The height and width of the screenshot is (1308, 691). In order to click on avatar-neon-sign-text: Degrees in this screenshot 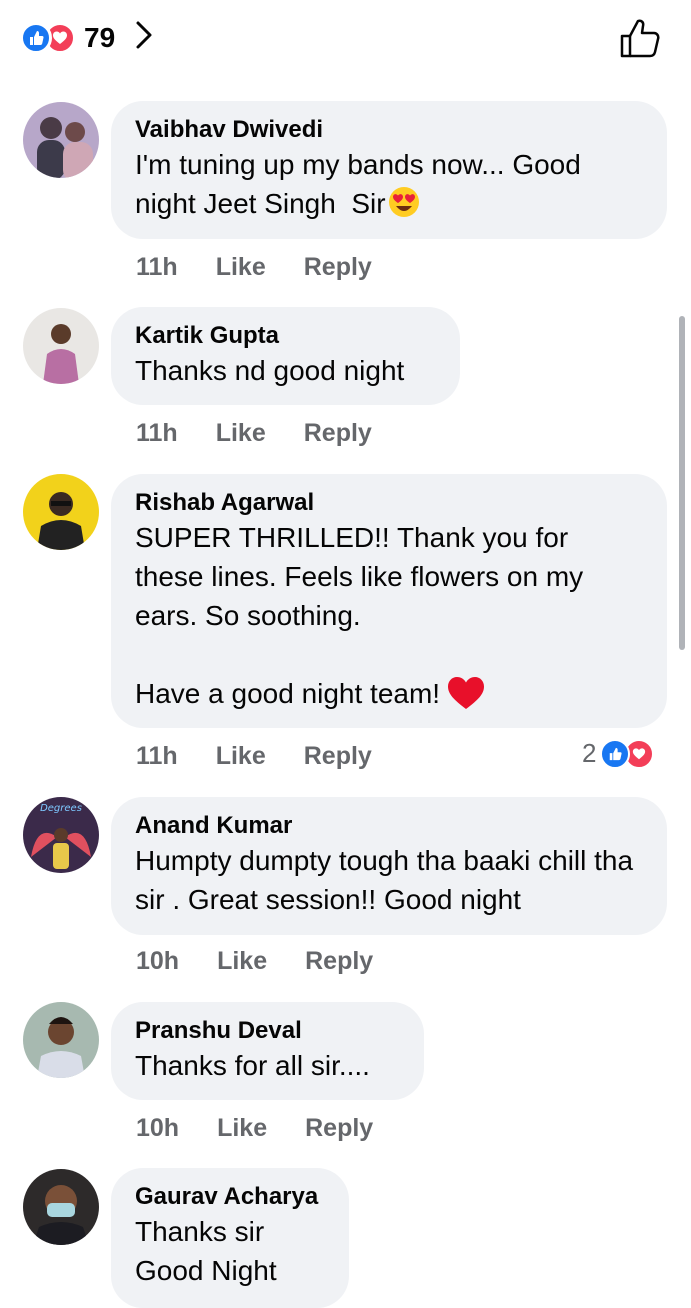, I will do `click(61, 808)`.